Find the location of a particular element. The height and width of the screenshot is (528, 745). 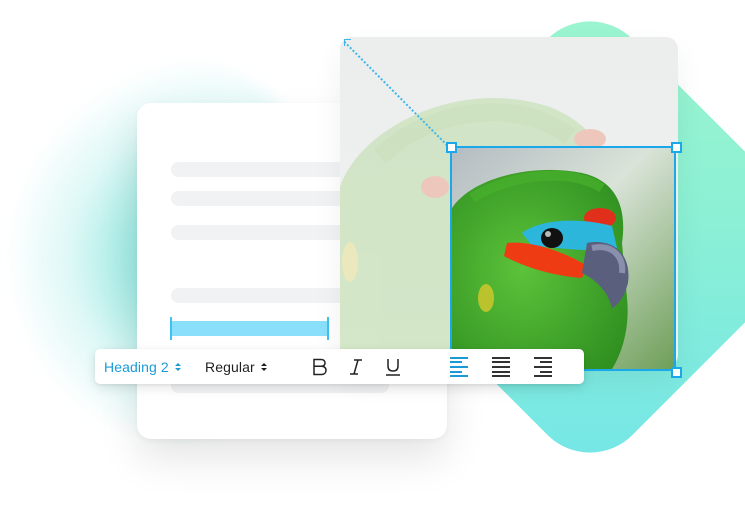

parrot-image is located at coordinates (563, 258).